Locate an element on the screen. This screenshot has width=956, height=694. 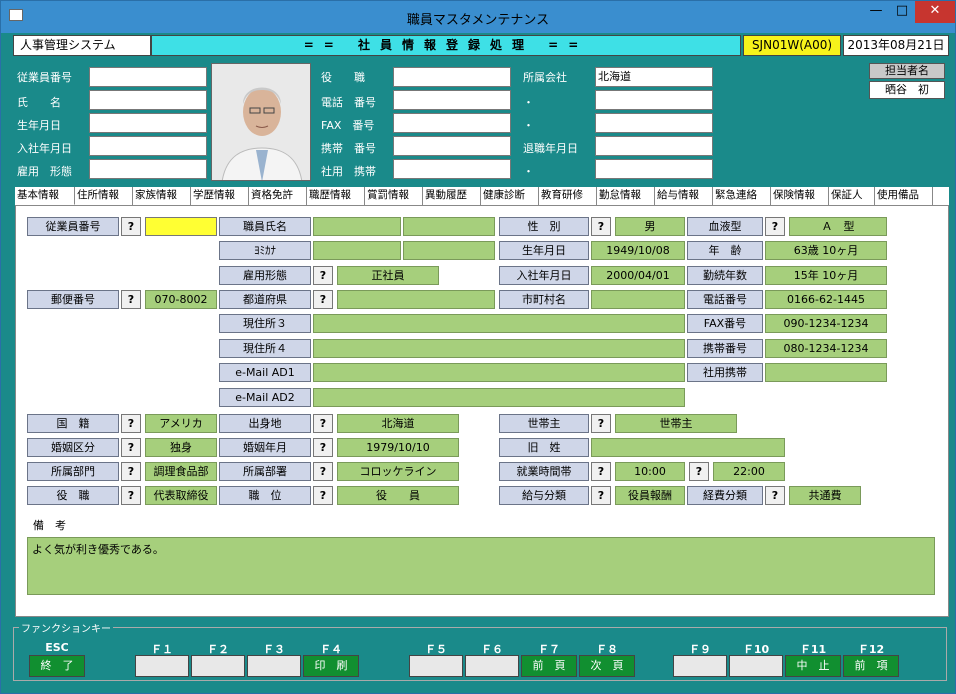
minimize-button: — is located at coordinates (876, 12).